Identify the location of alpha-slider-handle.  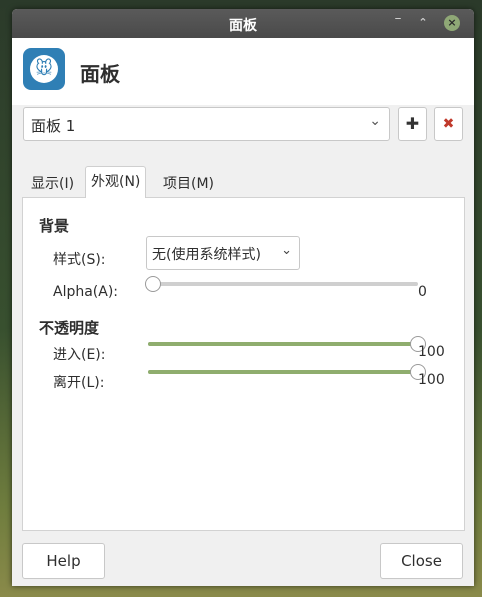
(153, 284).